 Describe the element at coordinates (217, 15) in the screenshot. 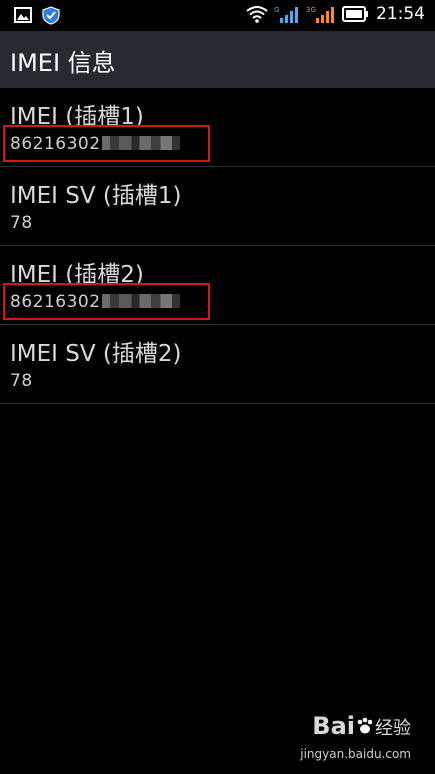

I see `status-bar: G 3G 21:54` at that location.